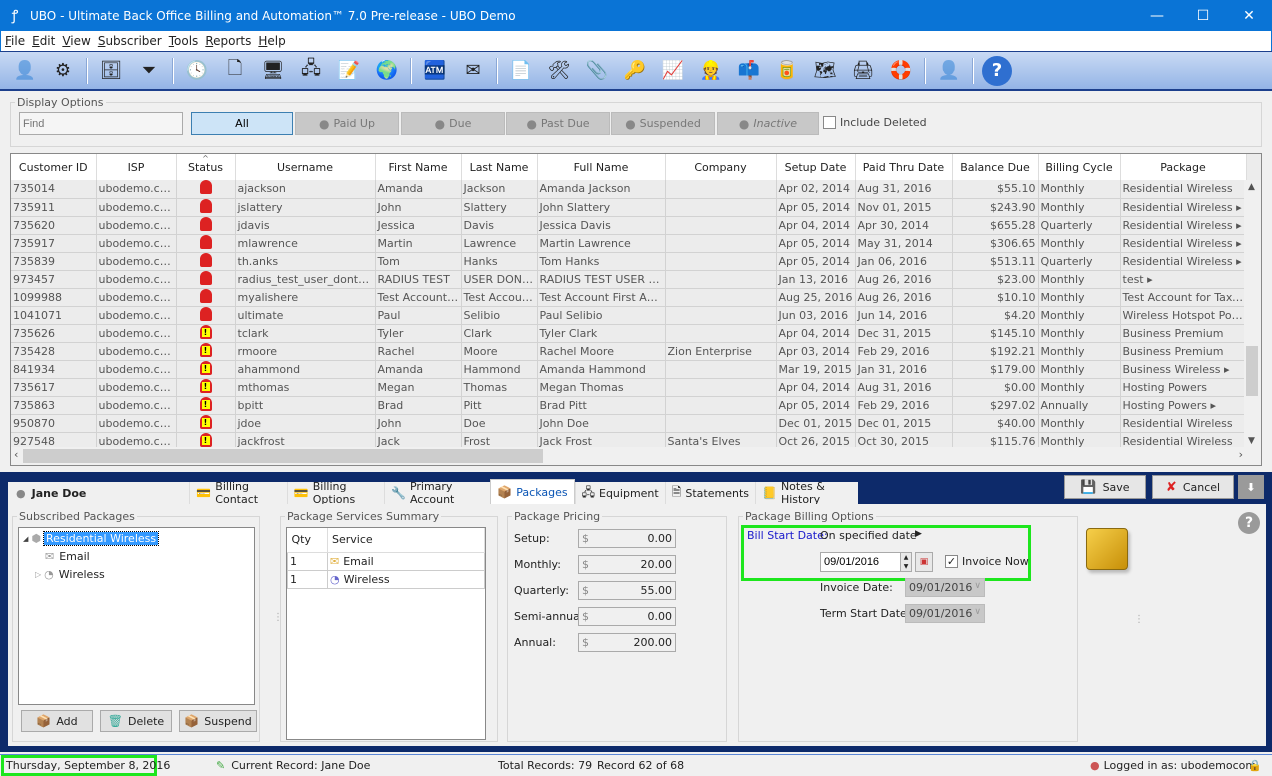  What do you see at coordinates (1105, 487) in the screenshot?
I see `save-button: 💾 Save` at bounding box center [1105, 487].